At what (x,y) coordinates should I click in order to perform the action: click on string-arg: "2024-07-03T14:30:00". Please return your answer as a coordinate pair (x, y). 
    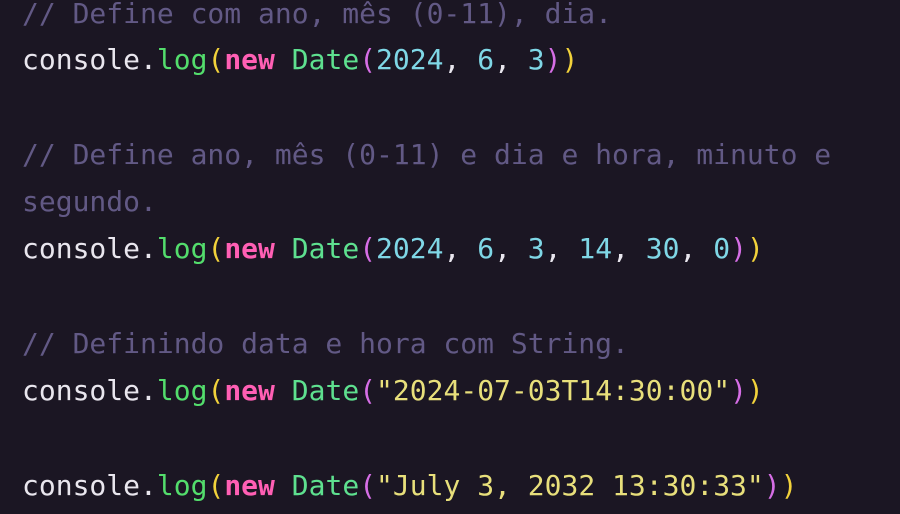
    Looking at the image, I should click on (553, 390).